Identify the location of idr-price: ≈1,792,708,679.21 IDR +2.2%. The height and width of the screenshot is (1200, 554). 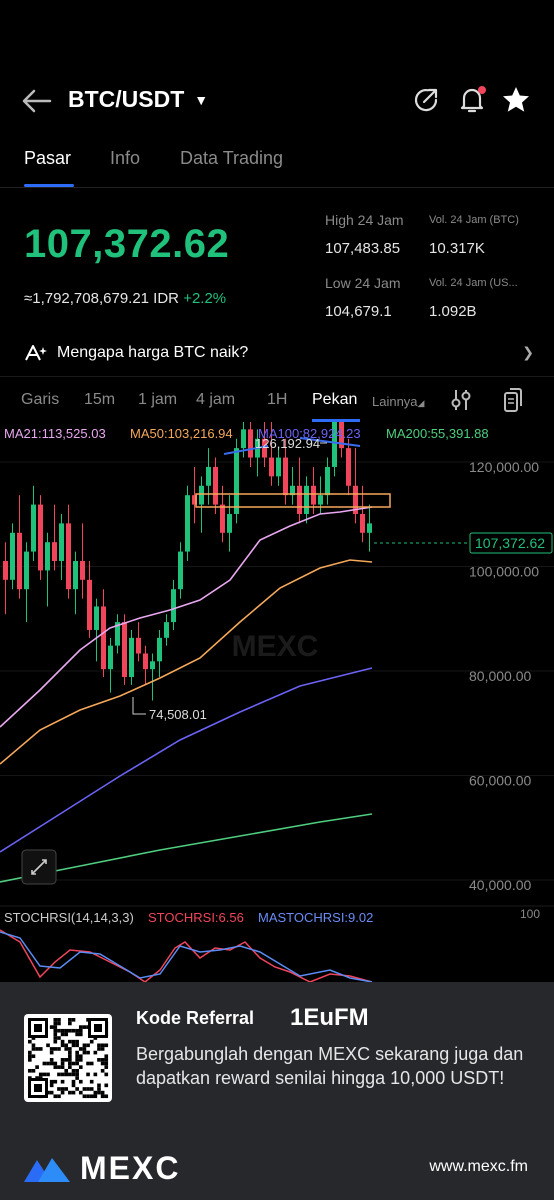
(125, 298).